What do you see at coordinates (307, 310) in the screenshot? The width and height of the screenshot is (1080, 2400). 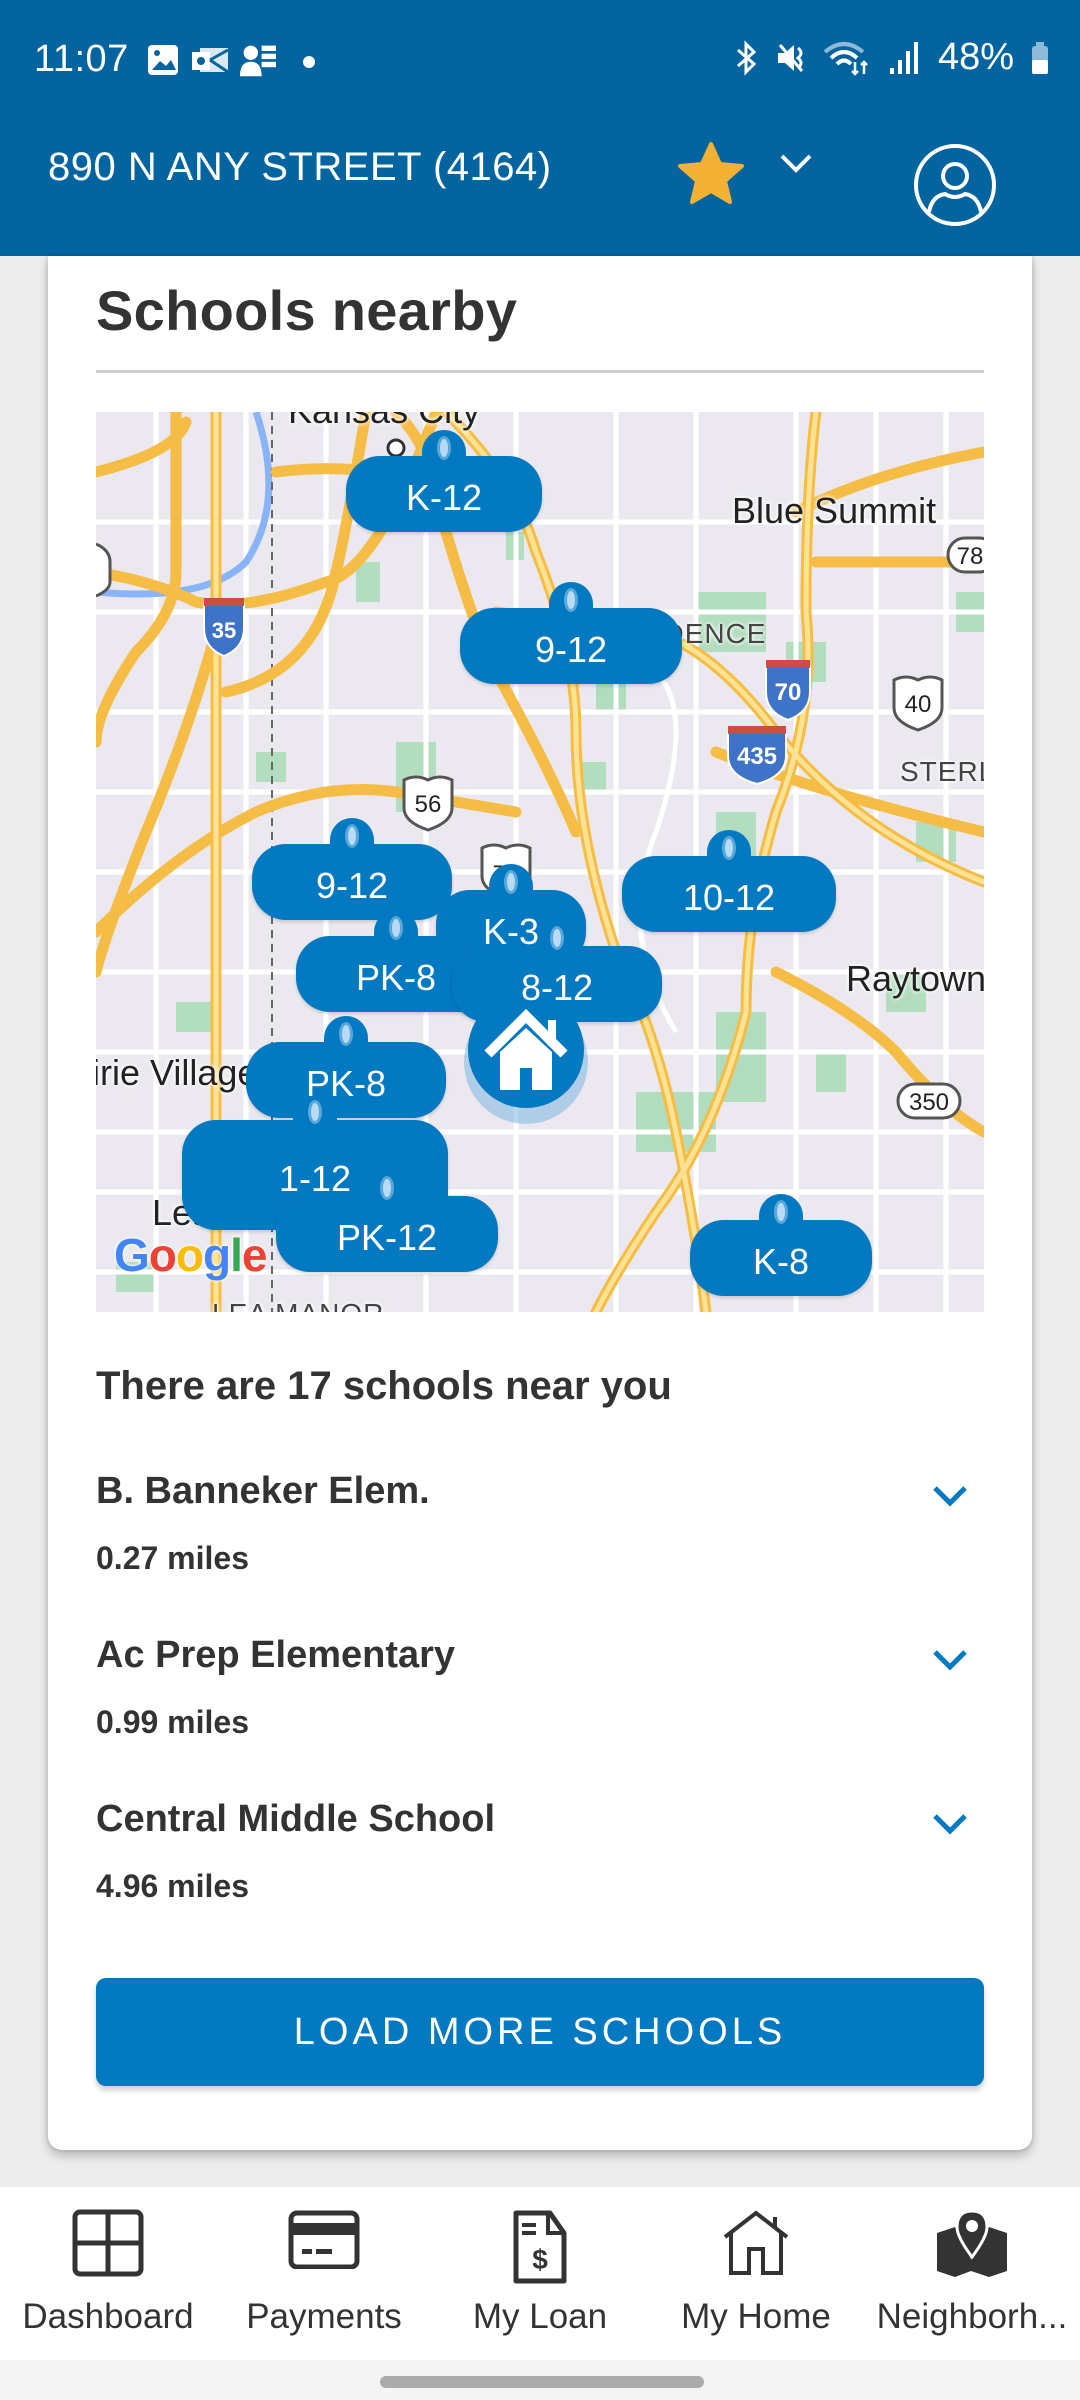 I see `card-title: Schools nearby` at bounding box center [307, 310].